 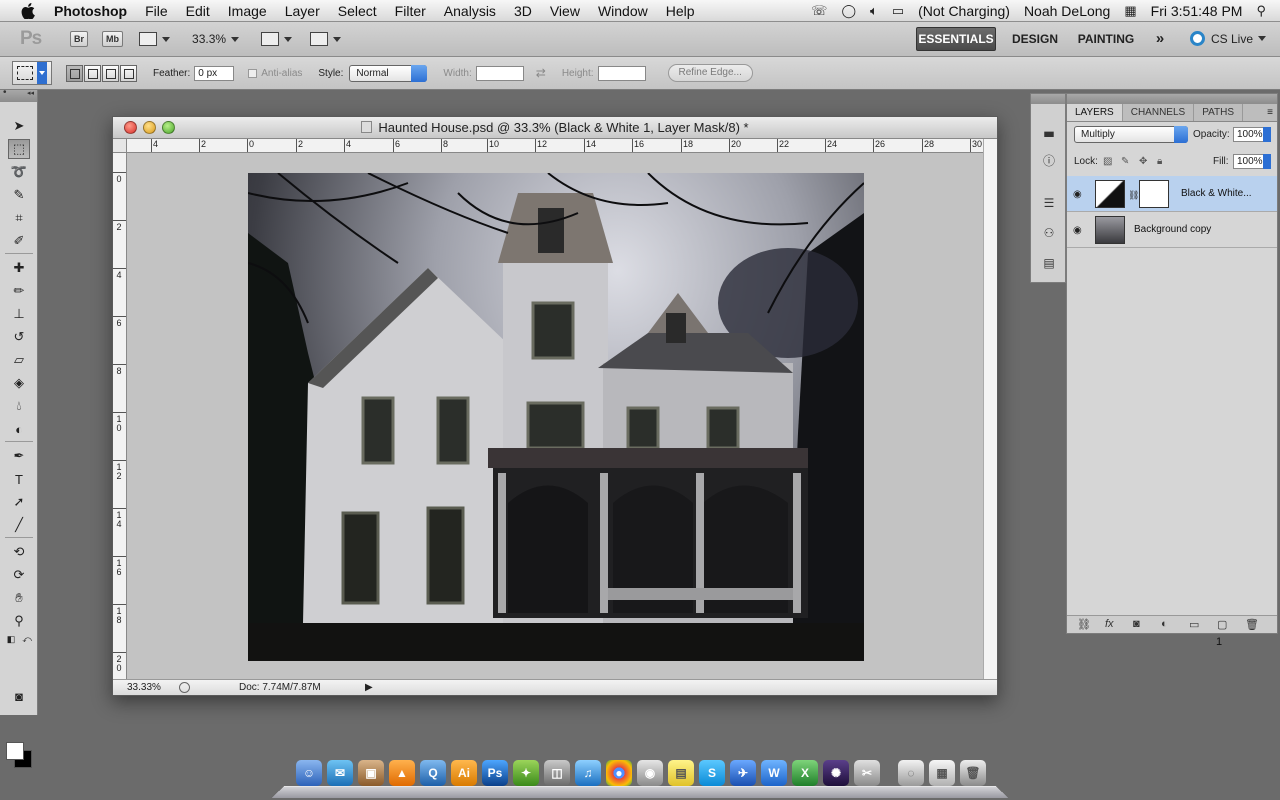 I want to click on menu-3d: 3D, so click(x=523, y=11).